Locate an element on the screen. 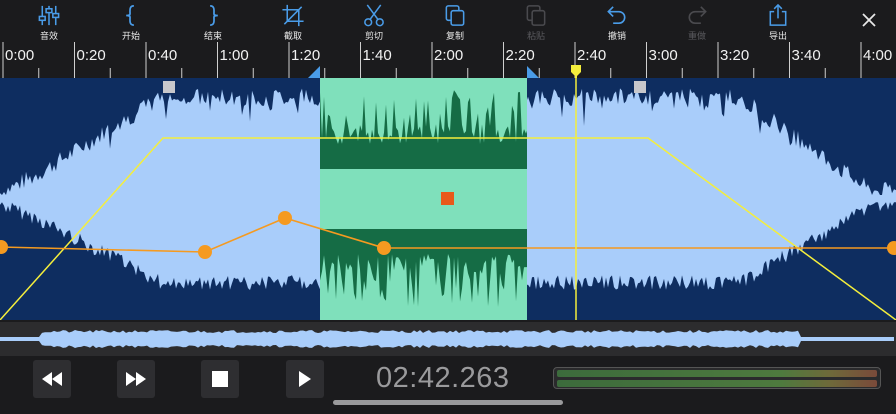  level-meter-left is located at coordinates (717, 373).